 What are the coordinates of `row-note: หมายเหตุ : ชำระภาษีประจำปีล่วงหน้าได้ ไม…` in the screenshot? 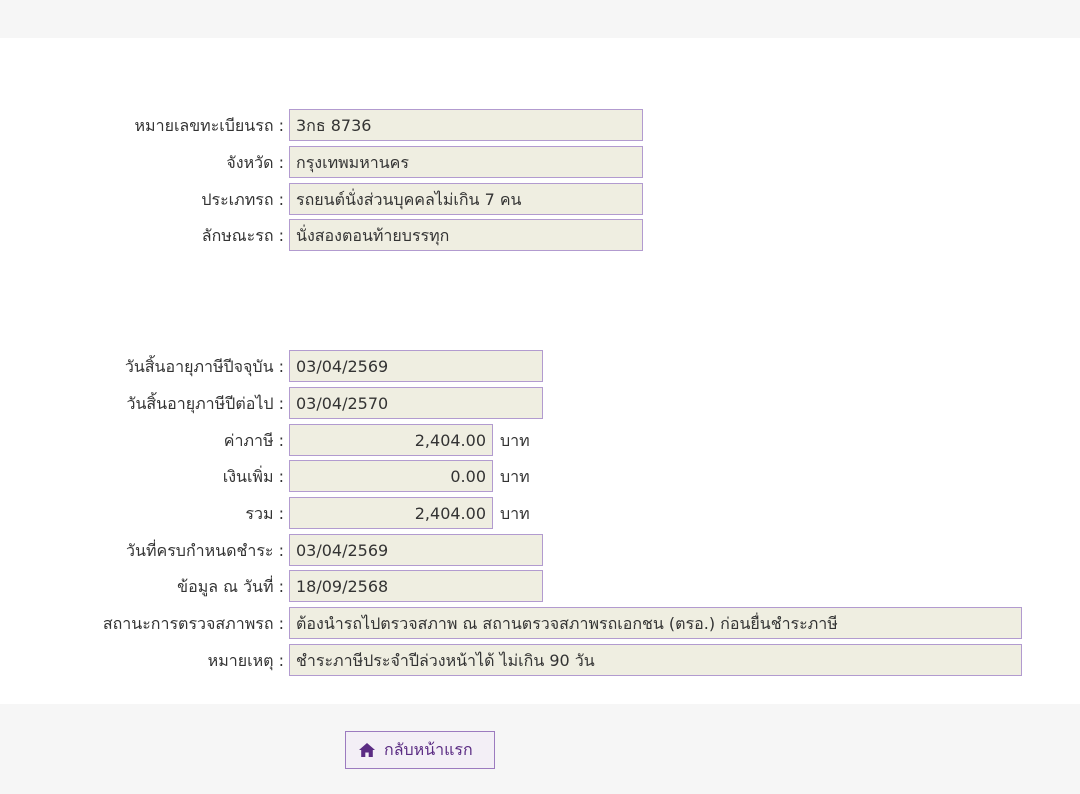 It's located at (540, 661).